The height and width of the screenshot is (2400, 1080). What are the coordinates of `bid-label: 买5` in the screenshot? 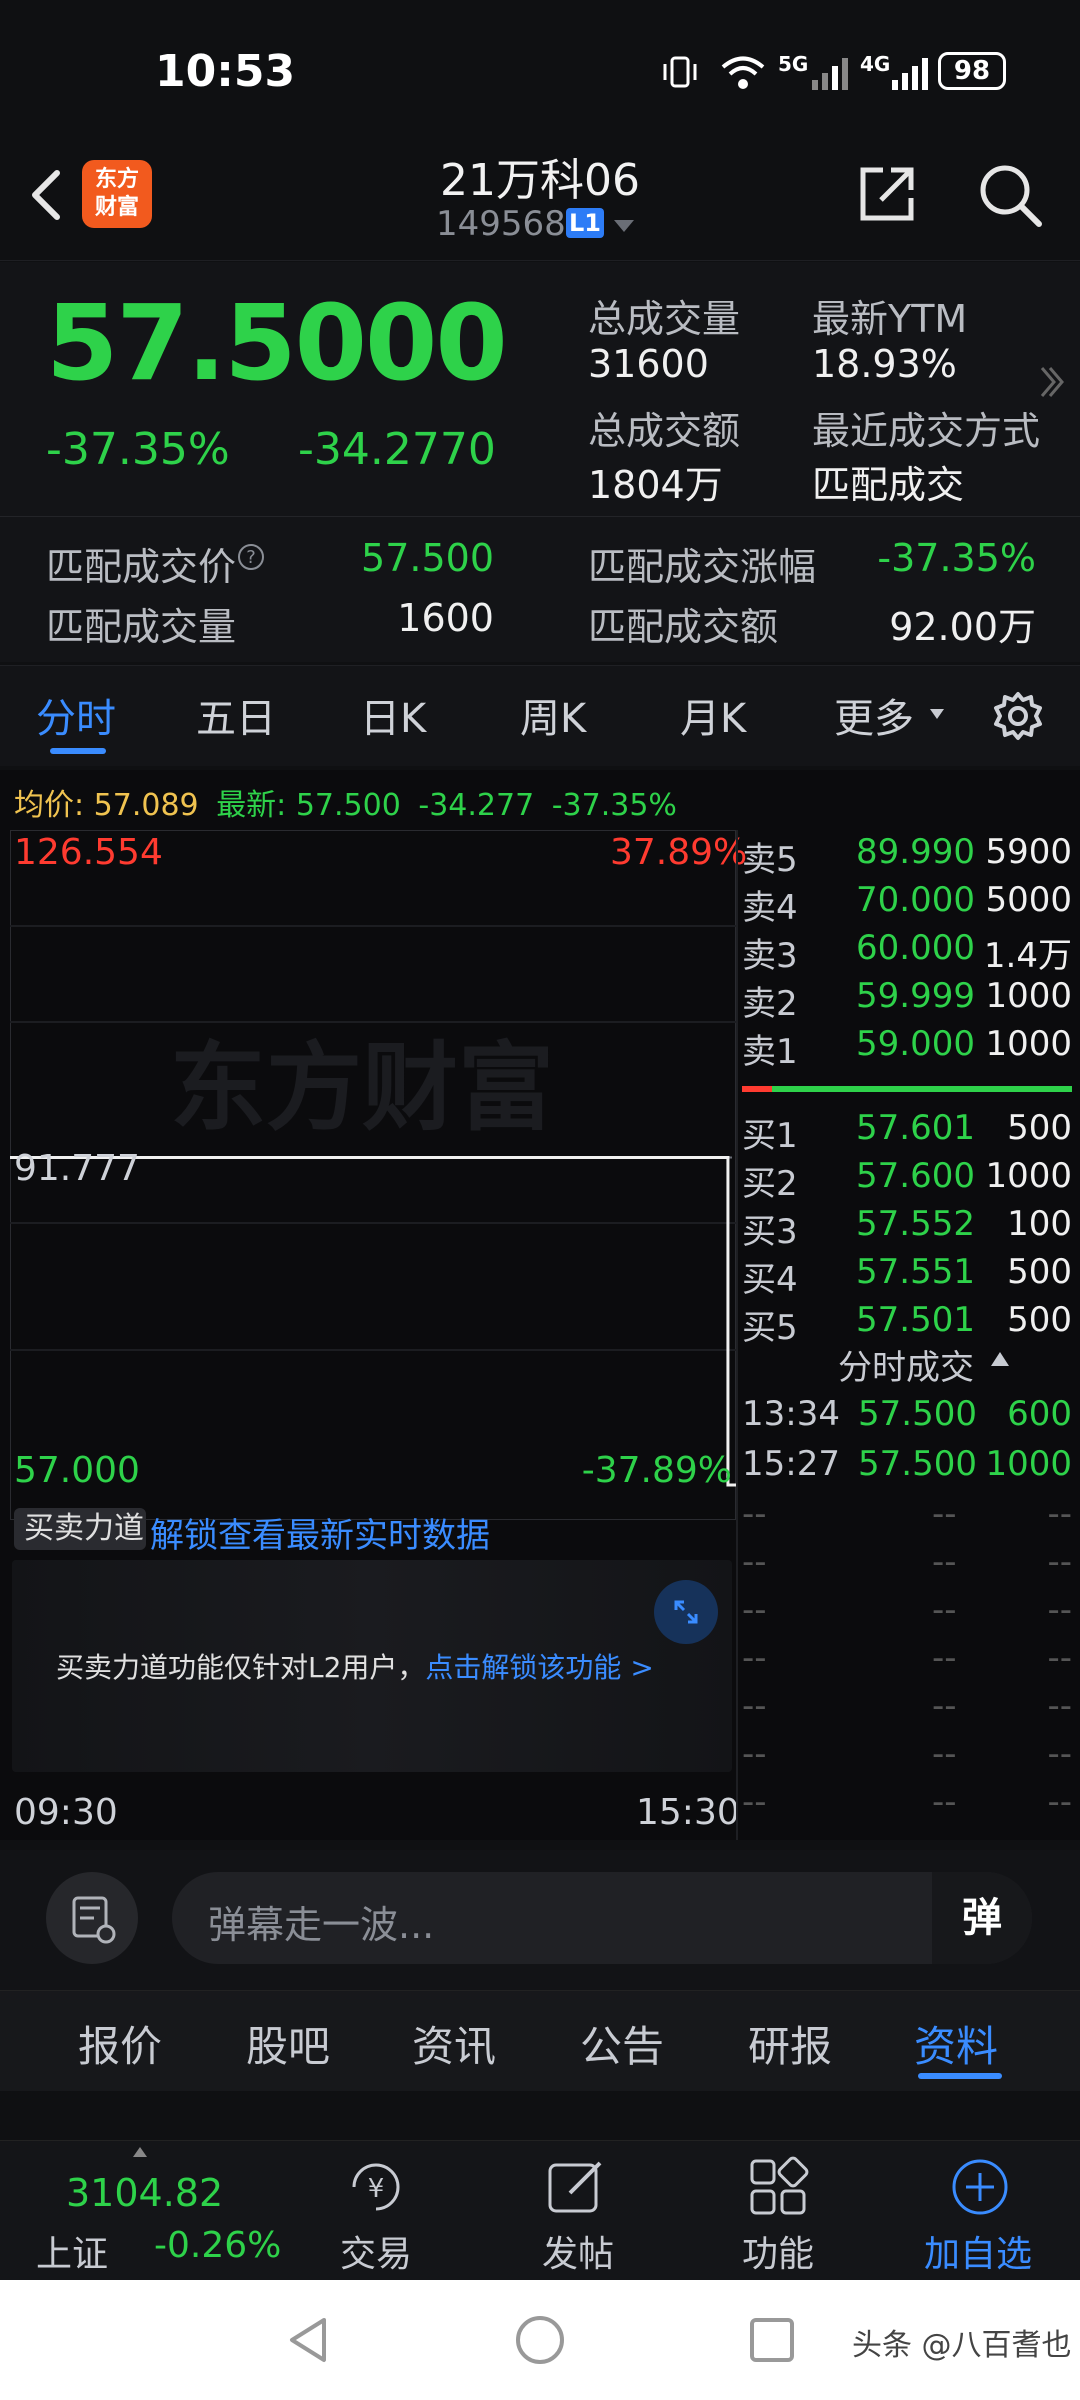 It's located at (770, 1328).